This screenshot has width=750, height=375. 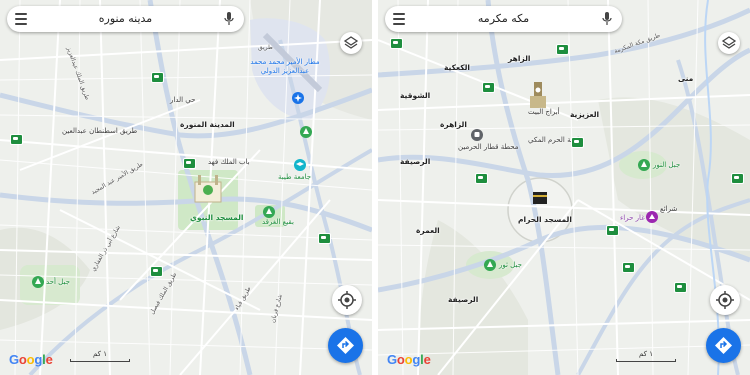 I want to click on search-bar: مكه مكرمه, so click(x=503, y=19).